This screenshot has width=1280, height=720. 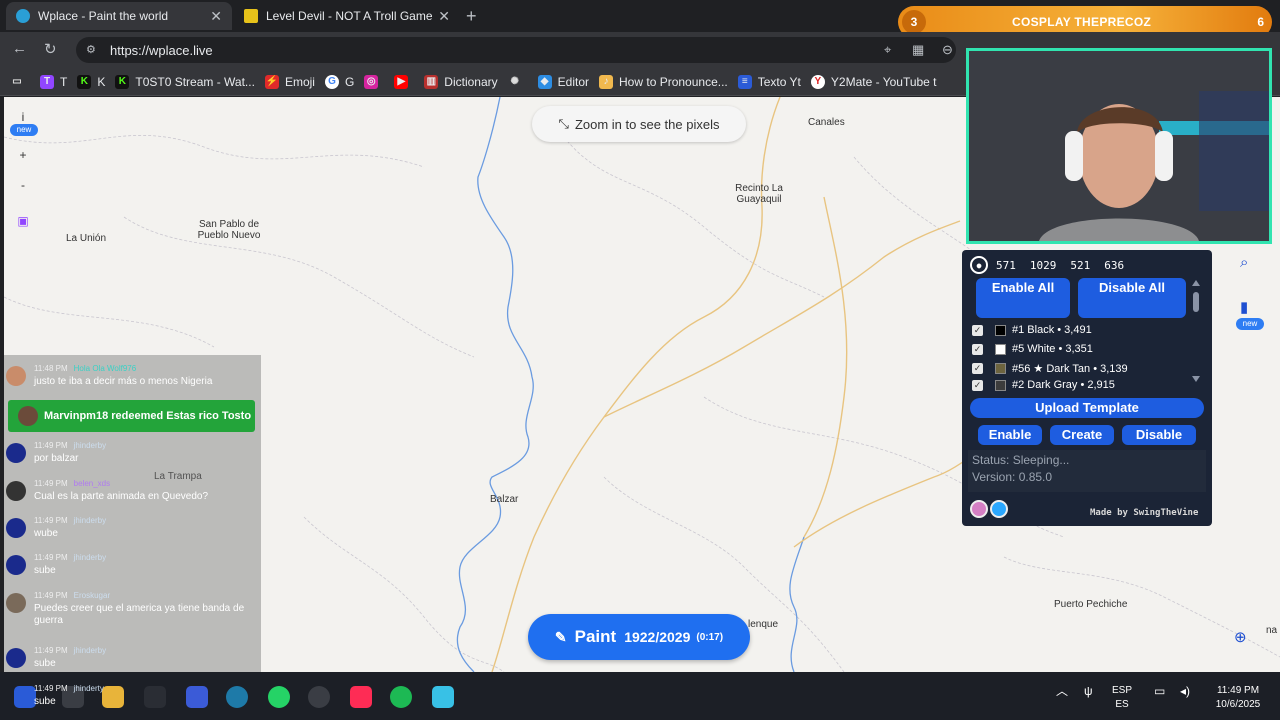 I want to click on color-row: ✓ #1 Black • 3,491, so click(x=1085, y=330).